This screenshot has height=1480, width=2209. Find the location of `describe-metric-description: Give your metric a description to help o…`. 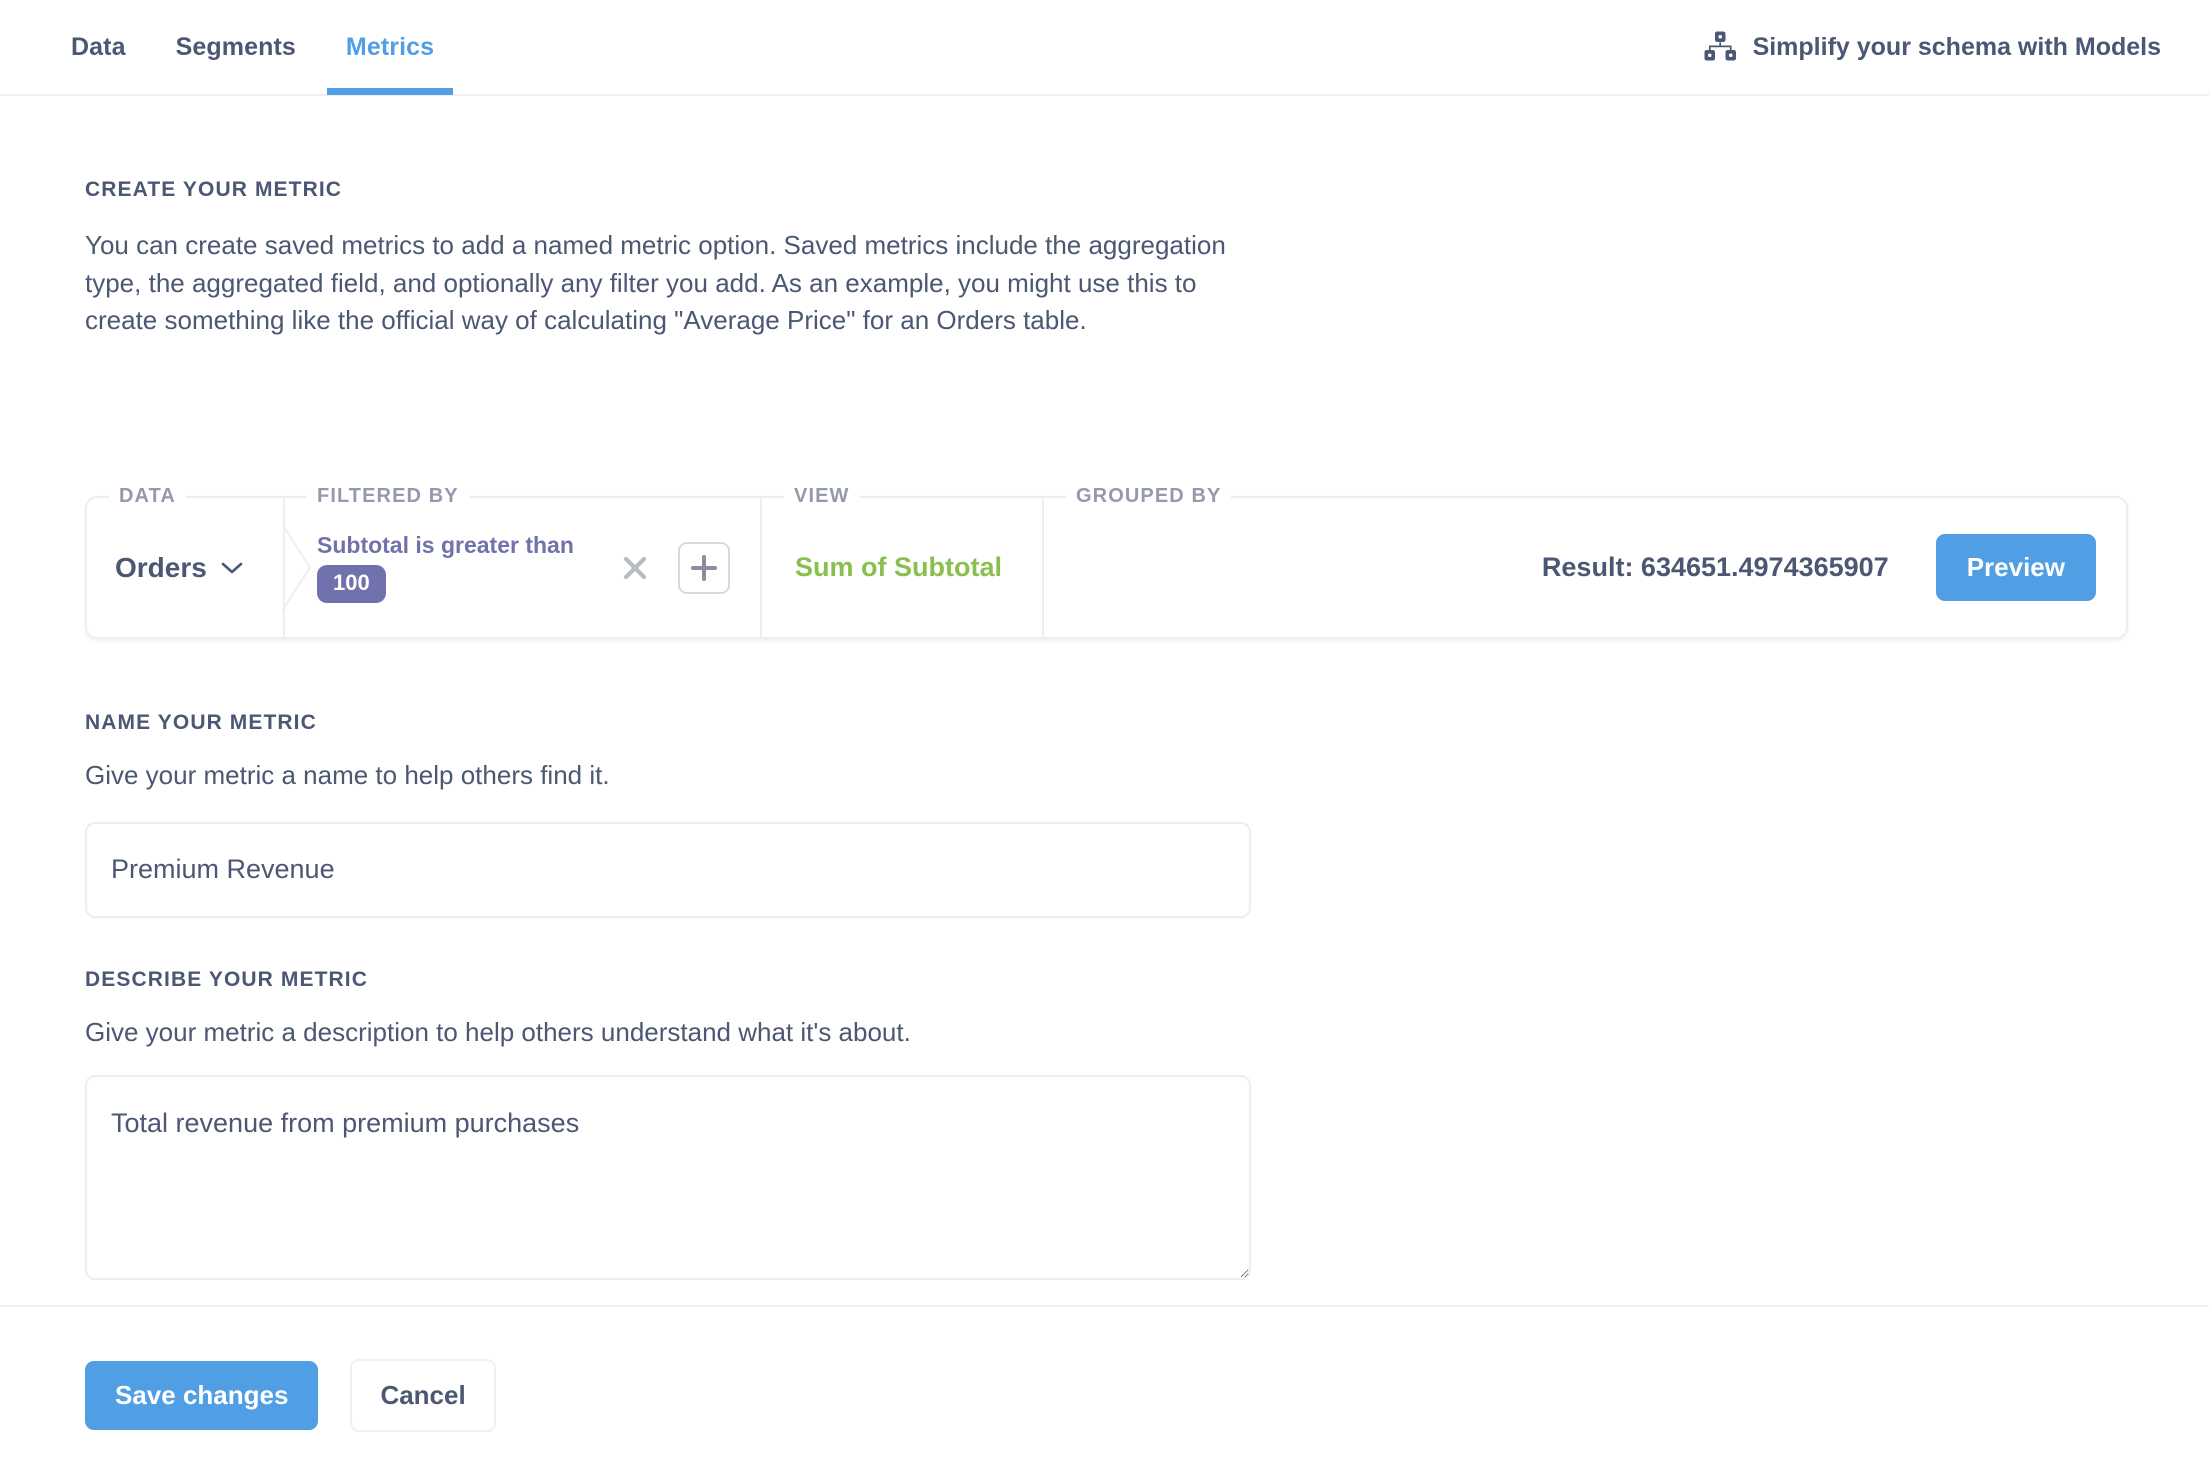

describe-metric-description: Give your metric a description to help o… is located at coordinates (498, 1032).